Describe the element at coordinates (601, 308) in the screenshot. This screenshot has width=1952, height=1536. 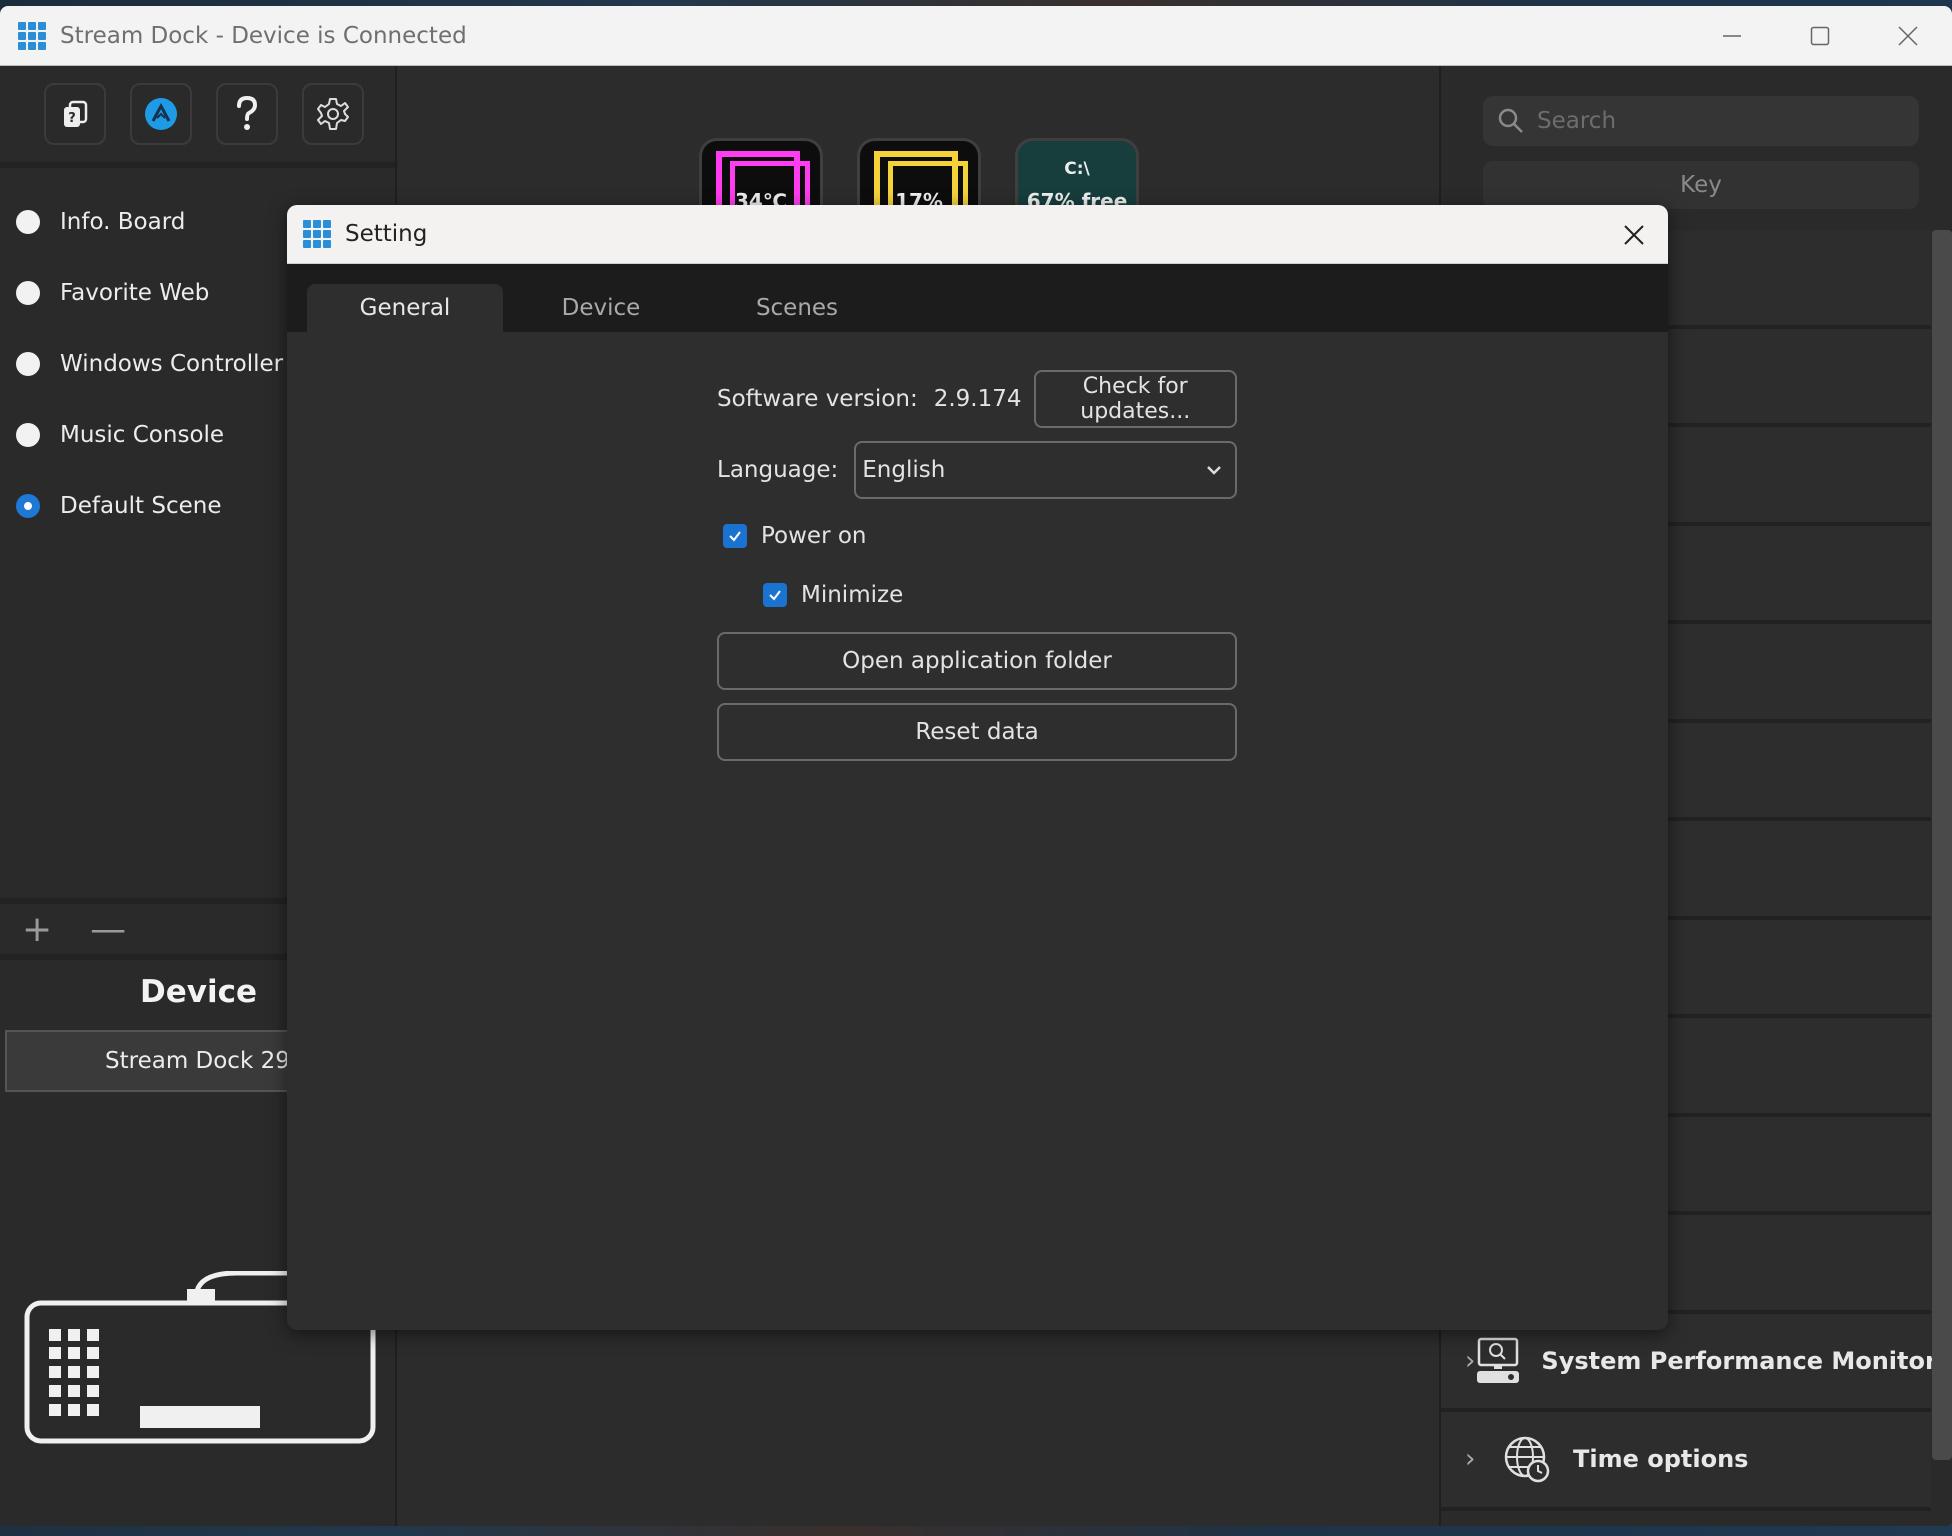
I see `tab-device: Device` at that location.